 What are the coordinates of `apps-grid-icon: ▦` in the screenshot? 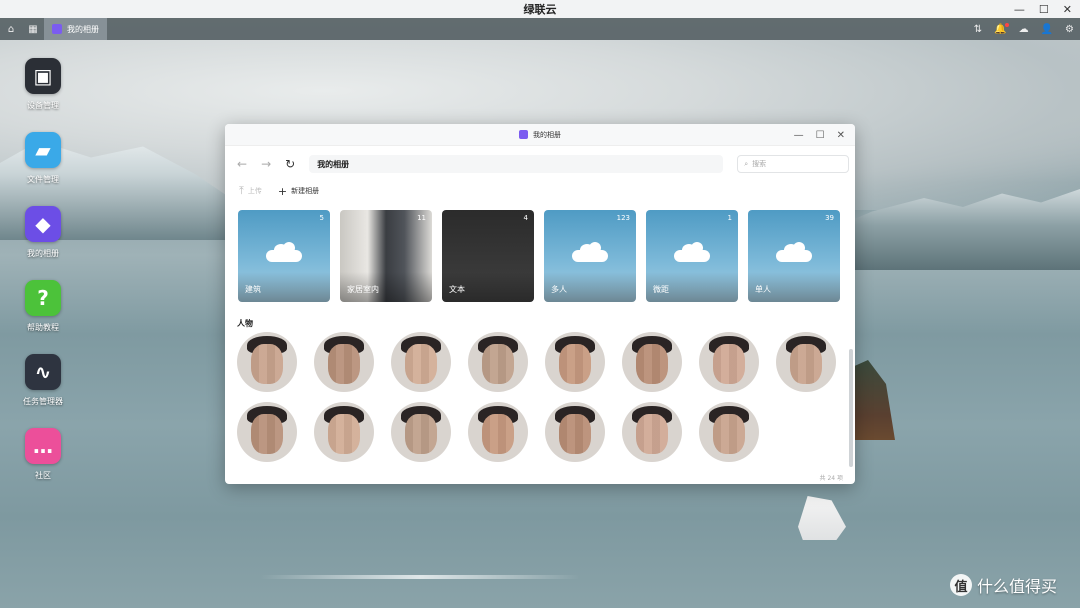 It's located at (33, 29).